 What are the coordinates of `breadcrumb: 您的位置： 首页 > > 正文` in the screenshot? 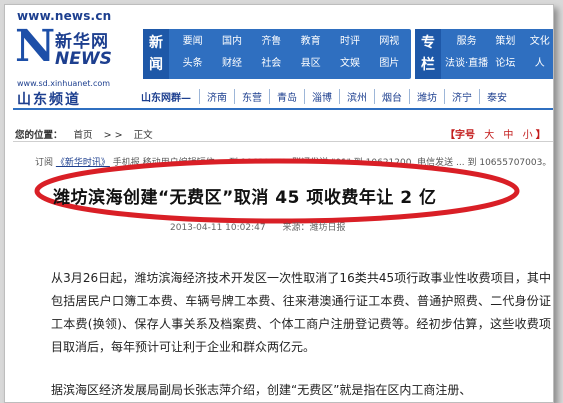 It's located at (84, 134).